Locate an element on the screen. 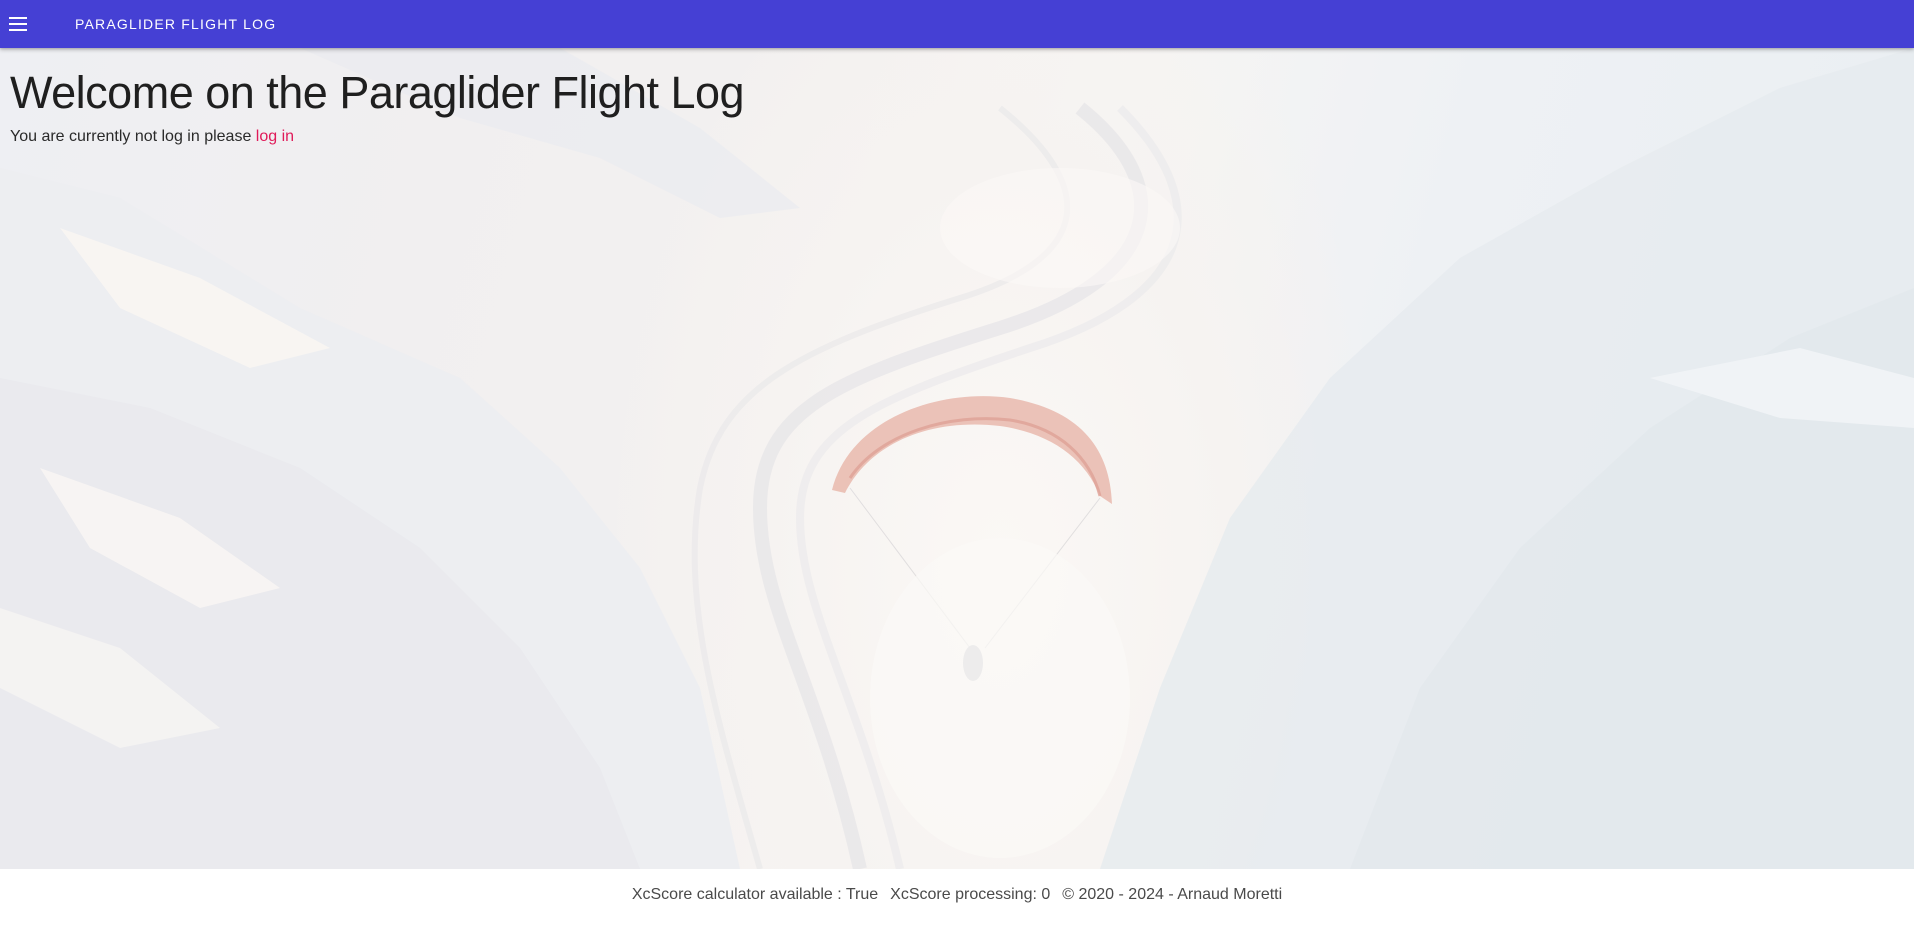  app-title: Paraglider Flight Log is located at coordinates (176, 24).